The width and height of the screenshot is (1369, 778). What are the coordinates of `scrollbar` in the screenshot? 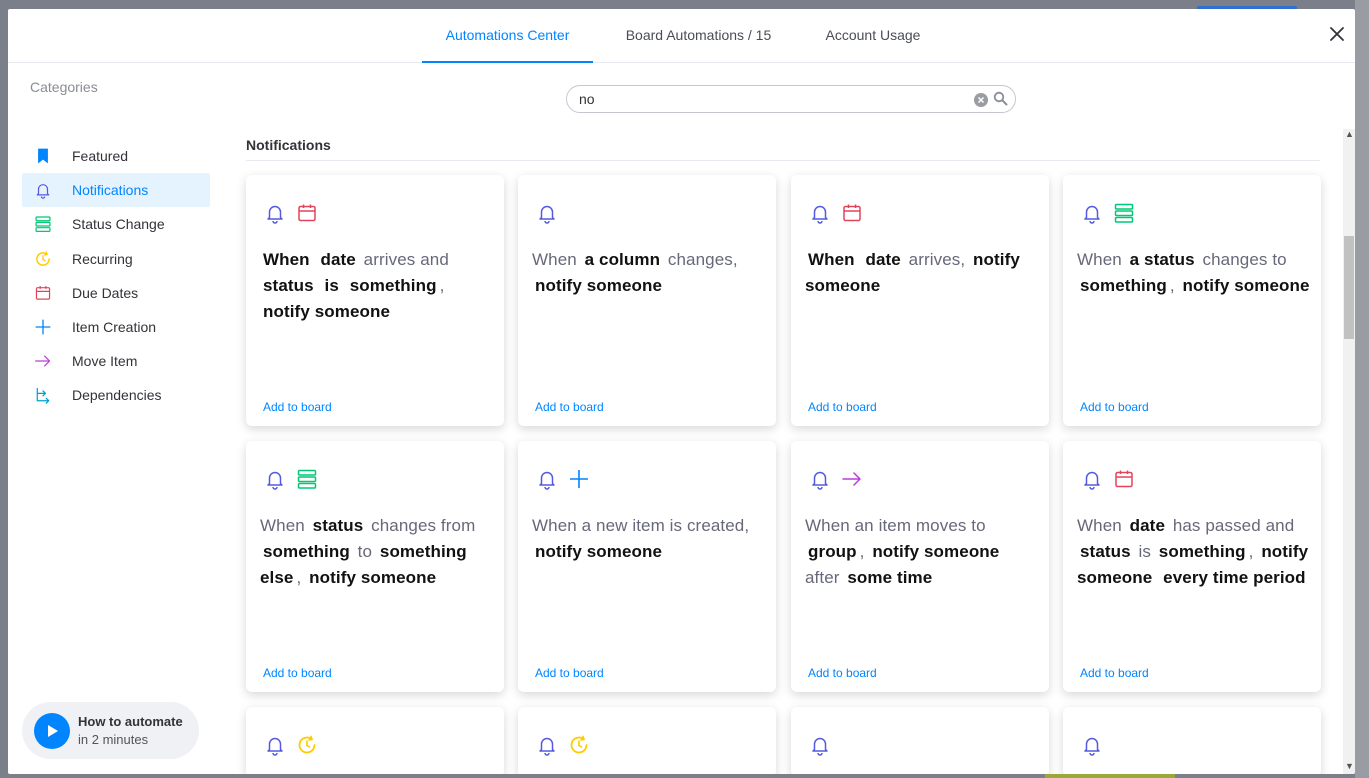 It's located at (1349, 451).